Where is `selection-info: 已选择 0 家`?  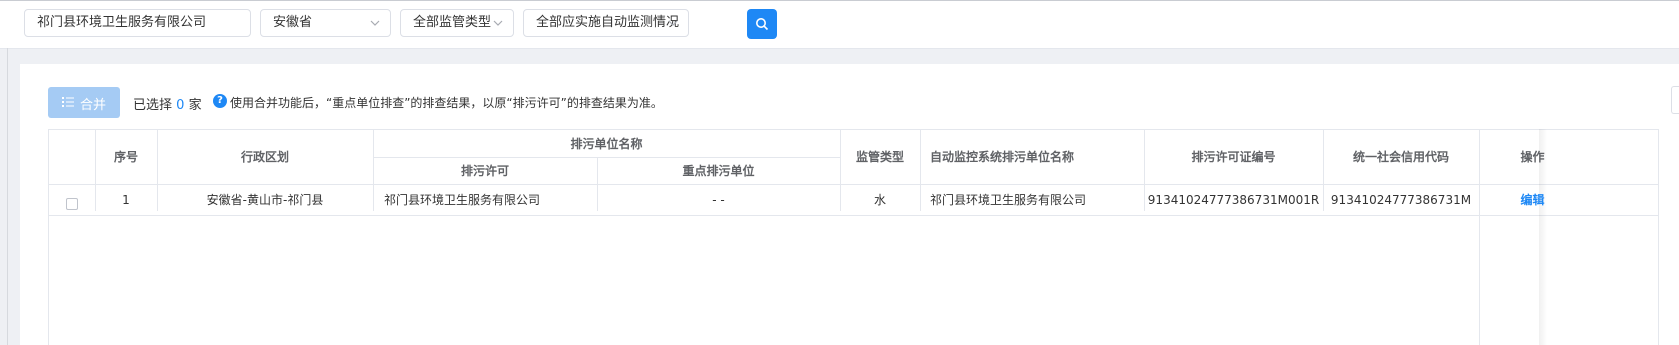
selection-info: 已选择 0 家 is located at coordinates (167, 103).